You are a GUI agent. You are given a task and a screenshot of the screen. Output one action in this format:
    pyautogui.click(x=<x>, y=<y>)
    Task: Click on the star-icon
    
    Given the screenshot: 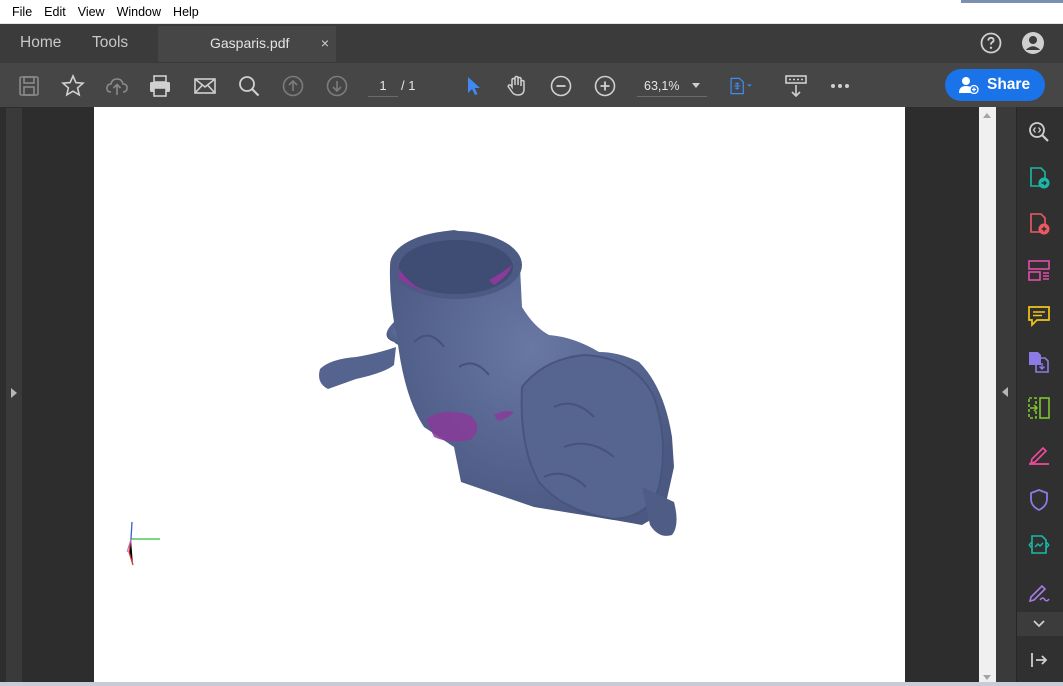 What is the action you would take?
    pyautogui.click(x=73, y=86)
    